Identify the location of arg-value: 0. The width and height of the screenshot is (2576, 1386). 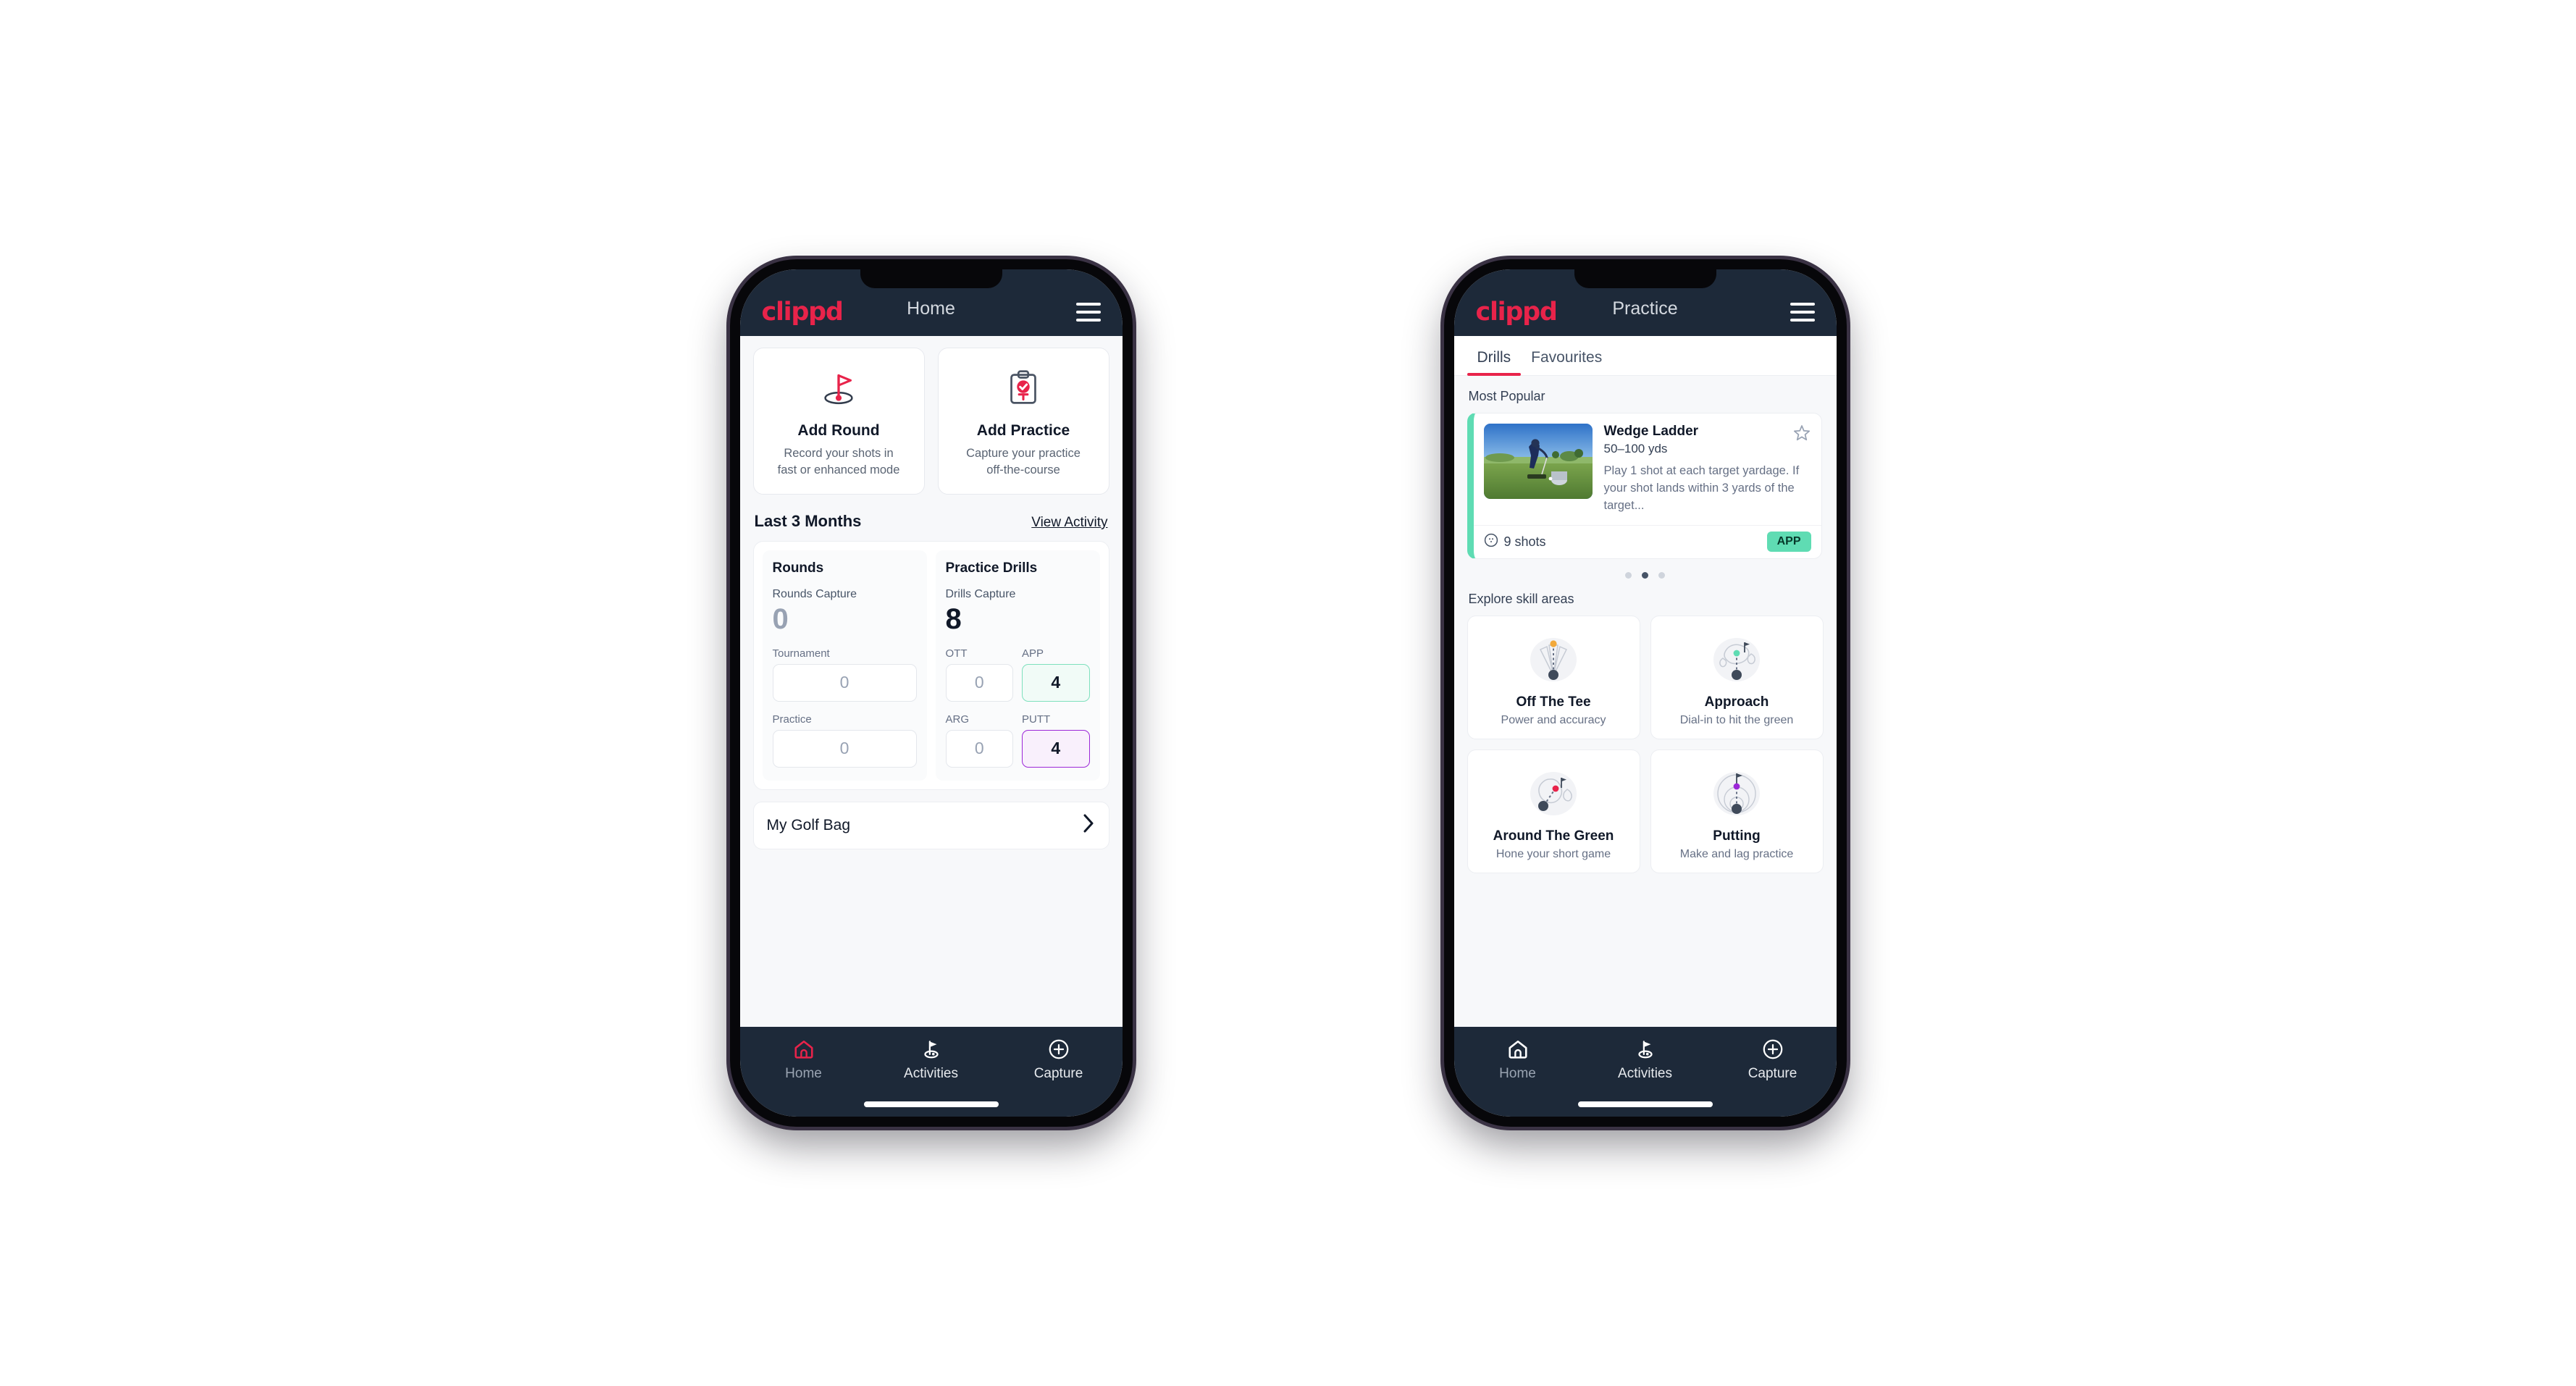
(979, 748).